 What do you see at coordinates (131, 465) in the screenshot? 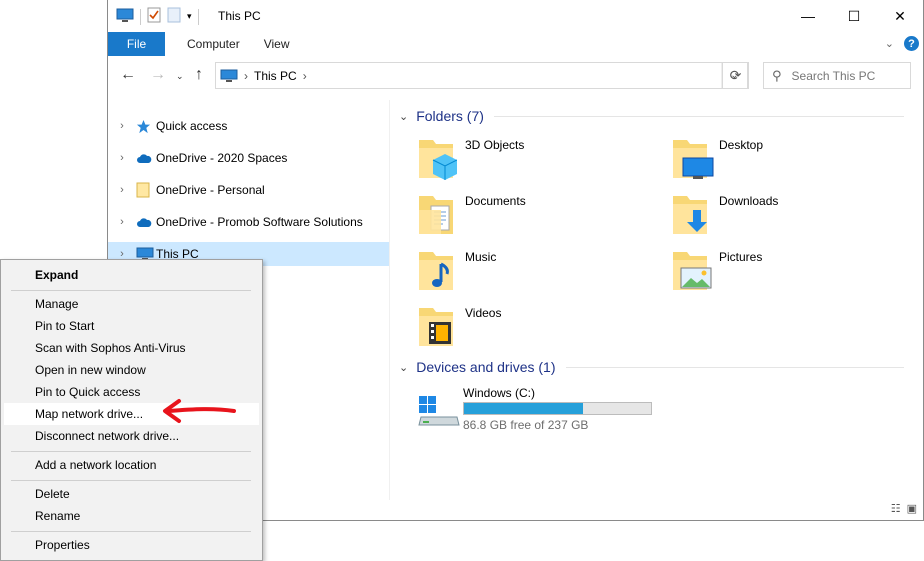
I see `menu-item-add-network-location: Add a network location` at bounding box center [131, 465].